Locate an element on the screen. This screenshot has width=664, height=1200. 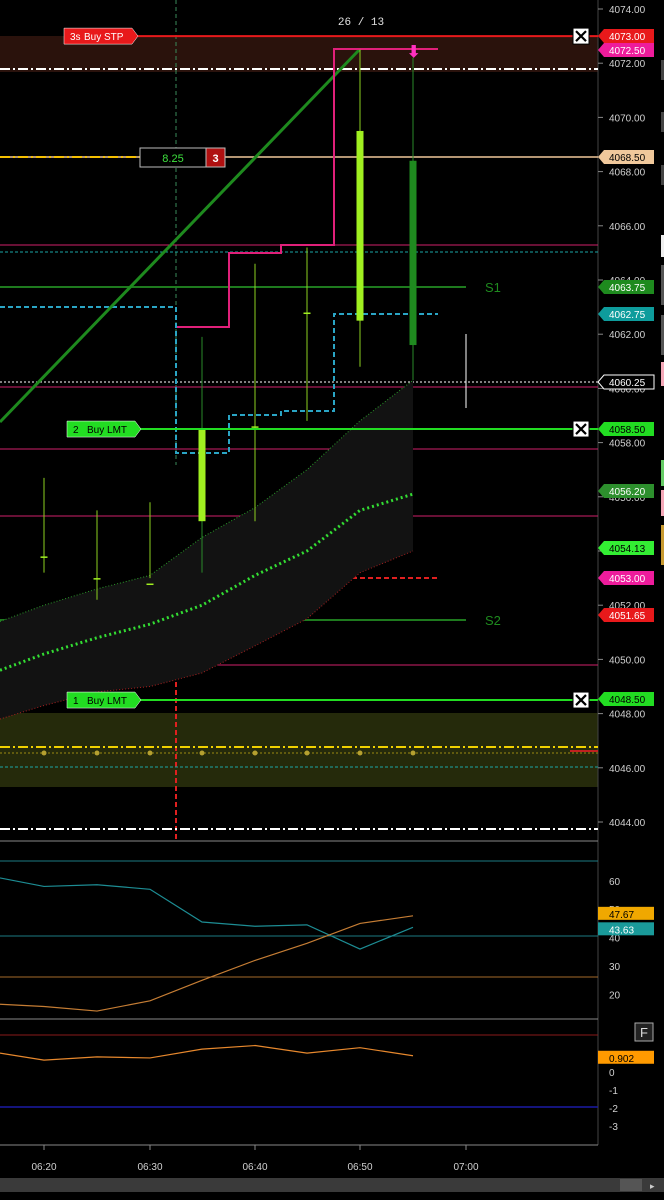
price-tick-label: 4066.00 is located at coordinates (627, 227).